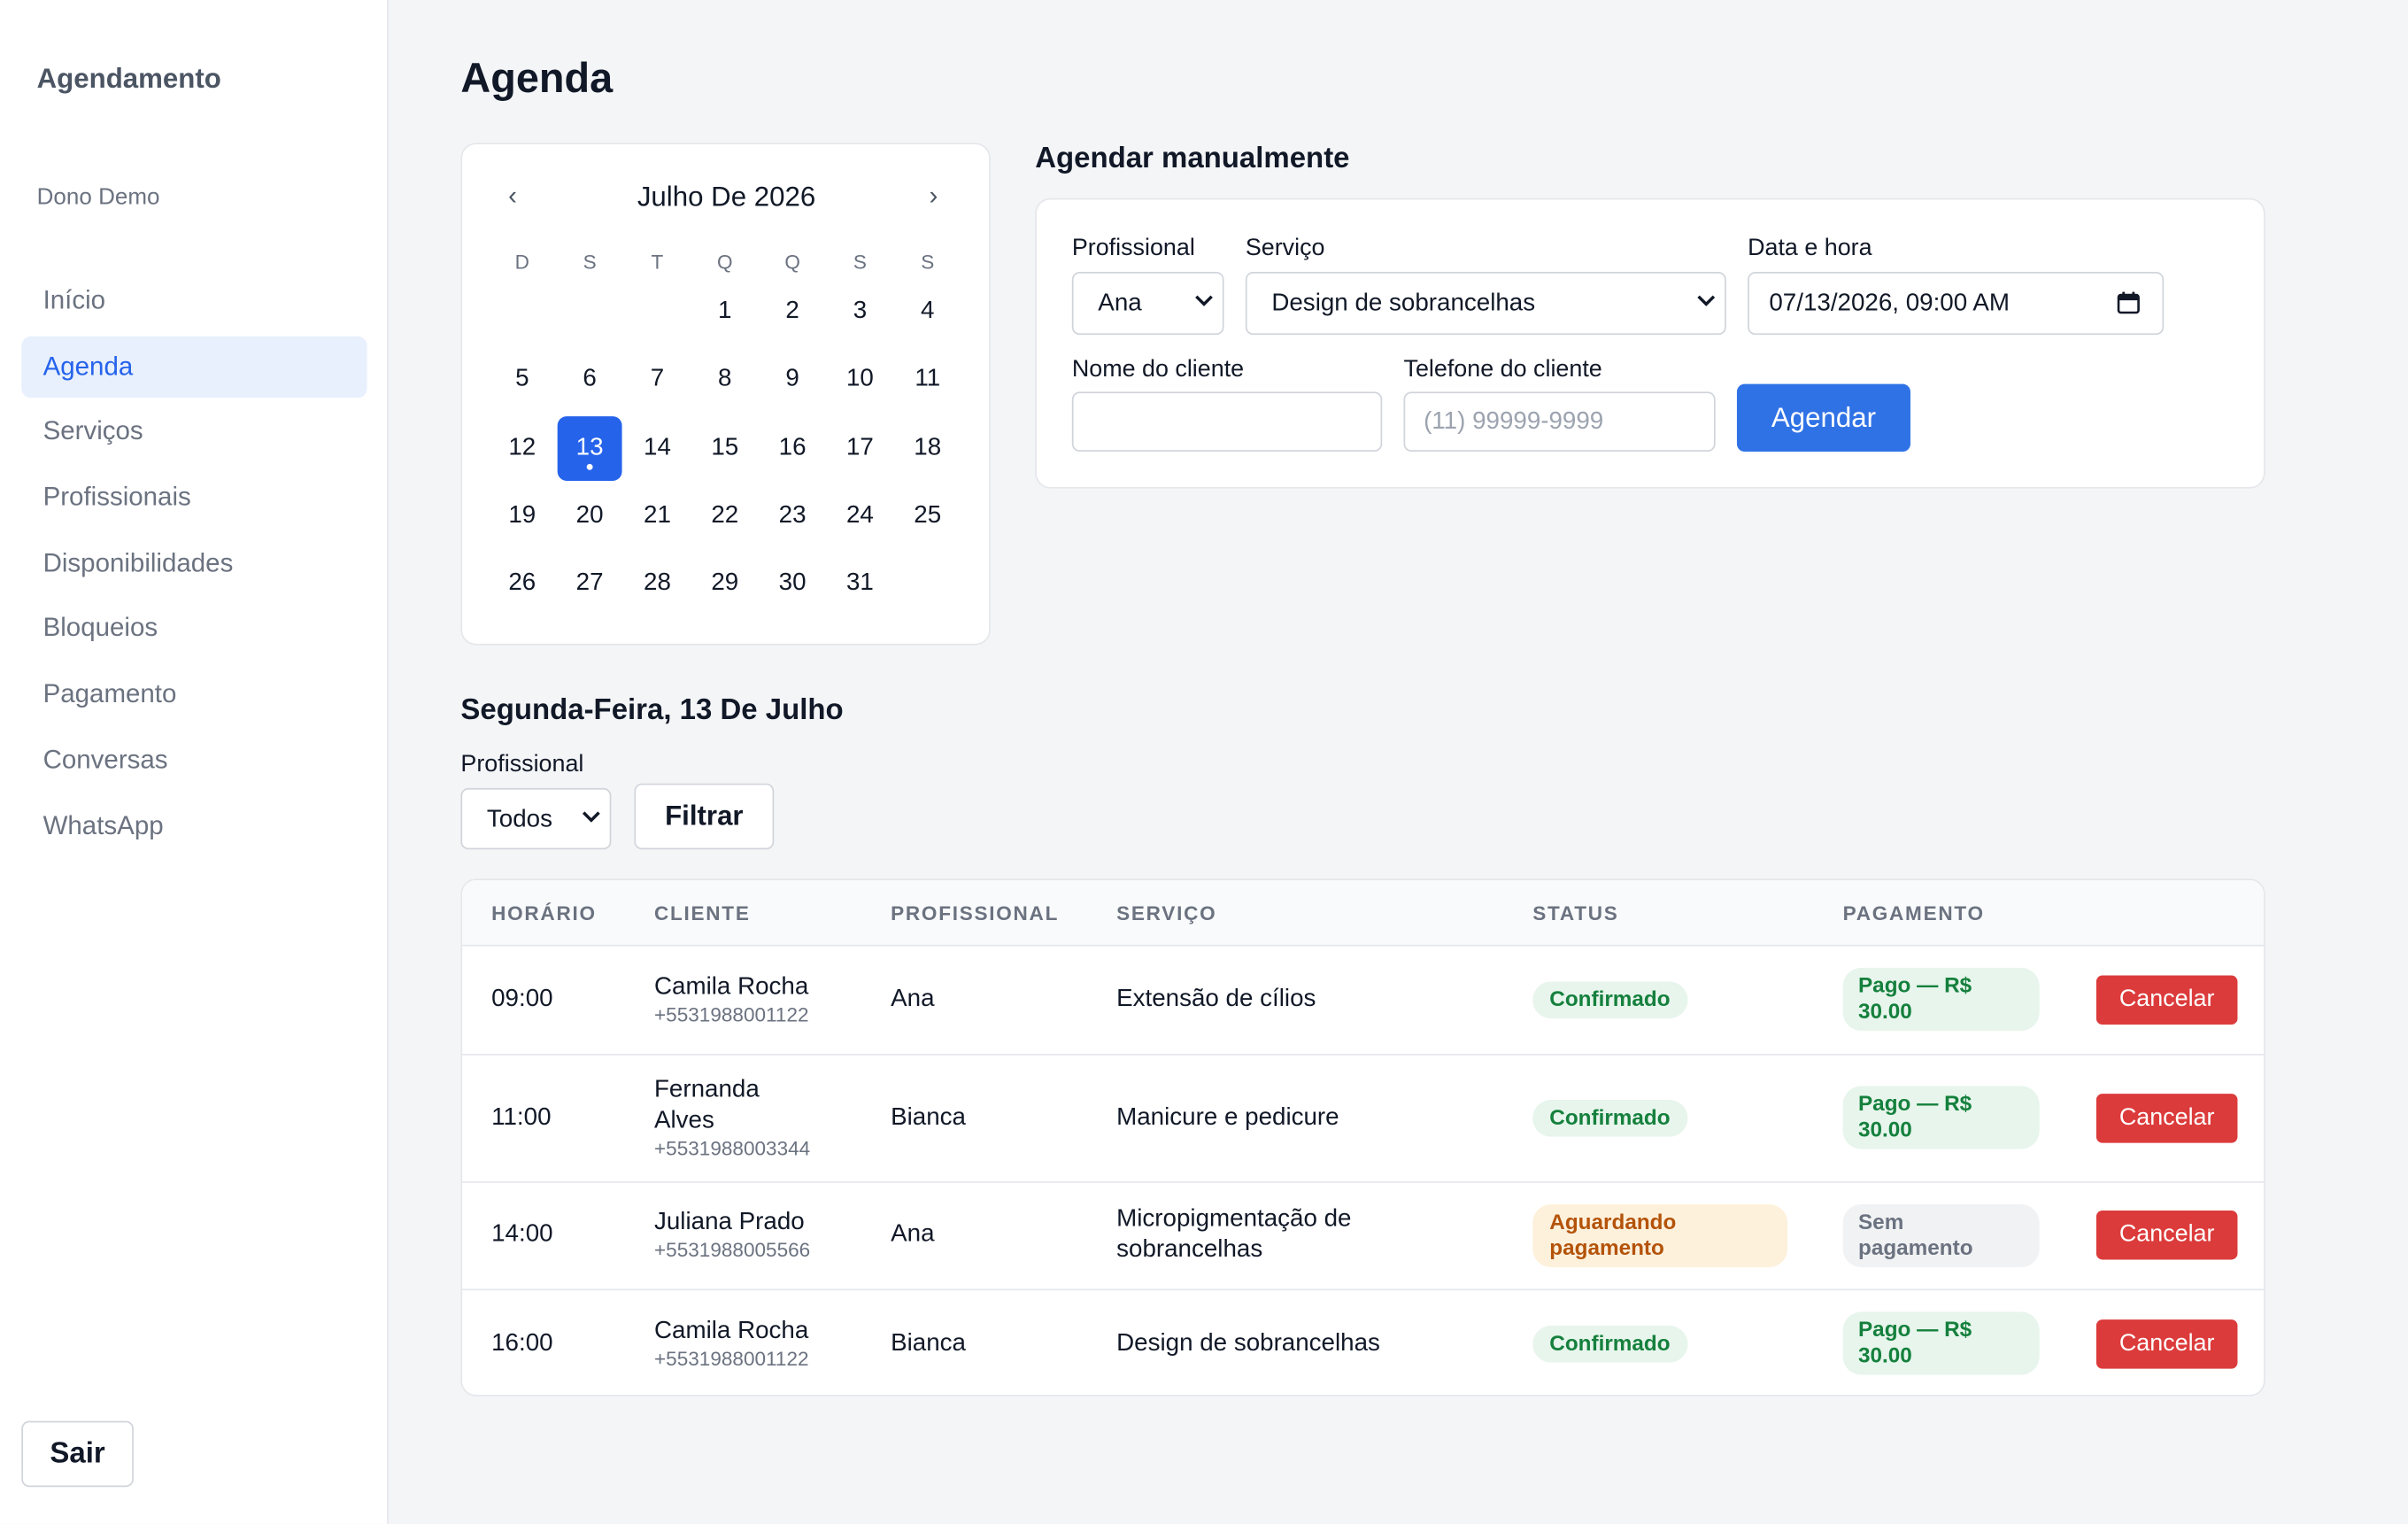  What do you see at coordinates (194, 497) in the screenshot?
I see `sidebar-item-profissionais: Profissionais` at bounding box center [194, 497].